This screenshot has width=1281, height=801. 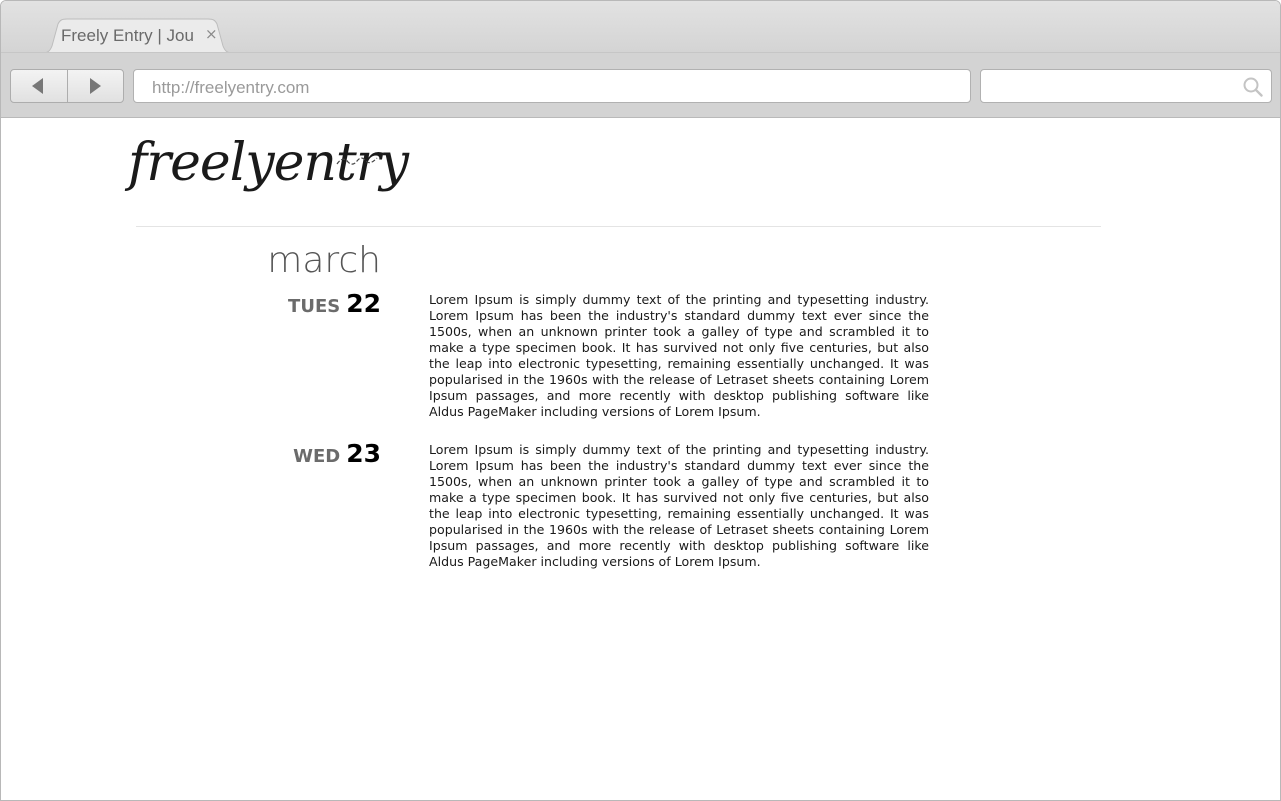 I want to click on back-button, so click(x=39, y=86).